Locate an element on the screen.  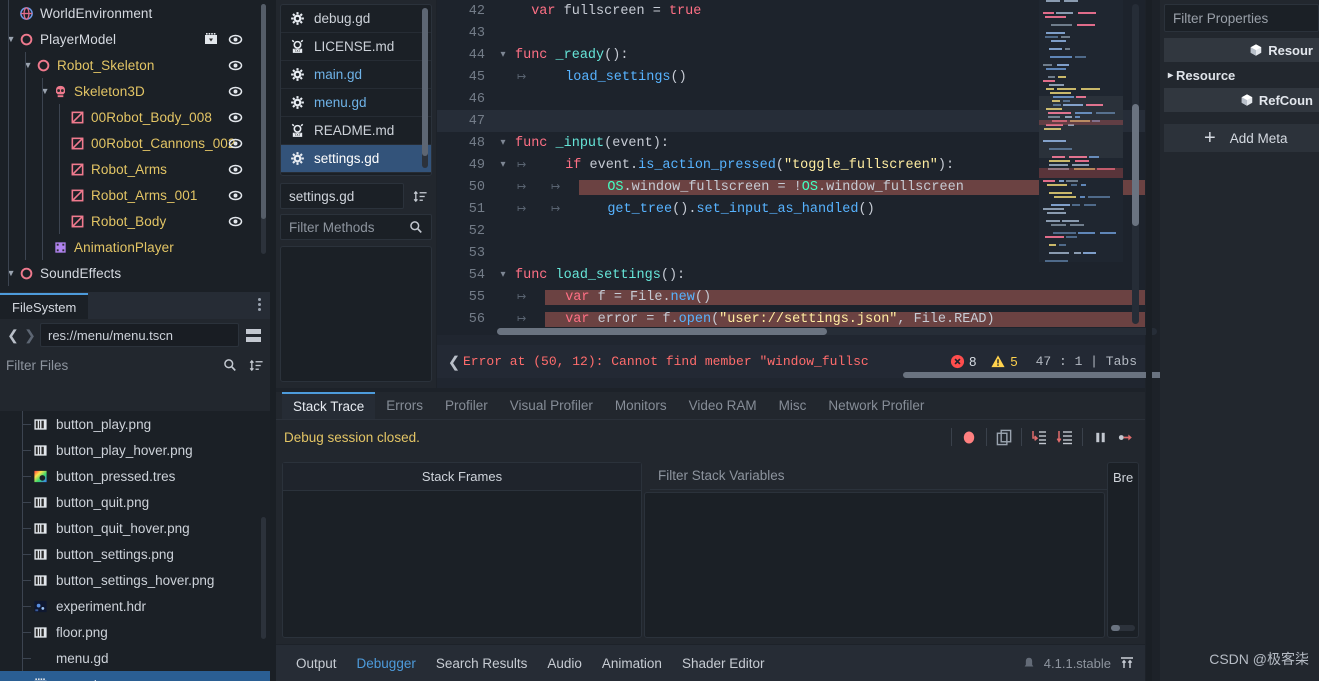
filter-files-input: Filter Files is located at coordinates (111, 365).